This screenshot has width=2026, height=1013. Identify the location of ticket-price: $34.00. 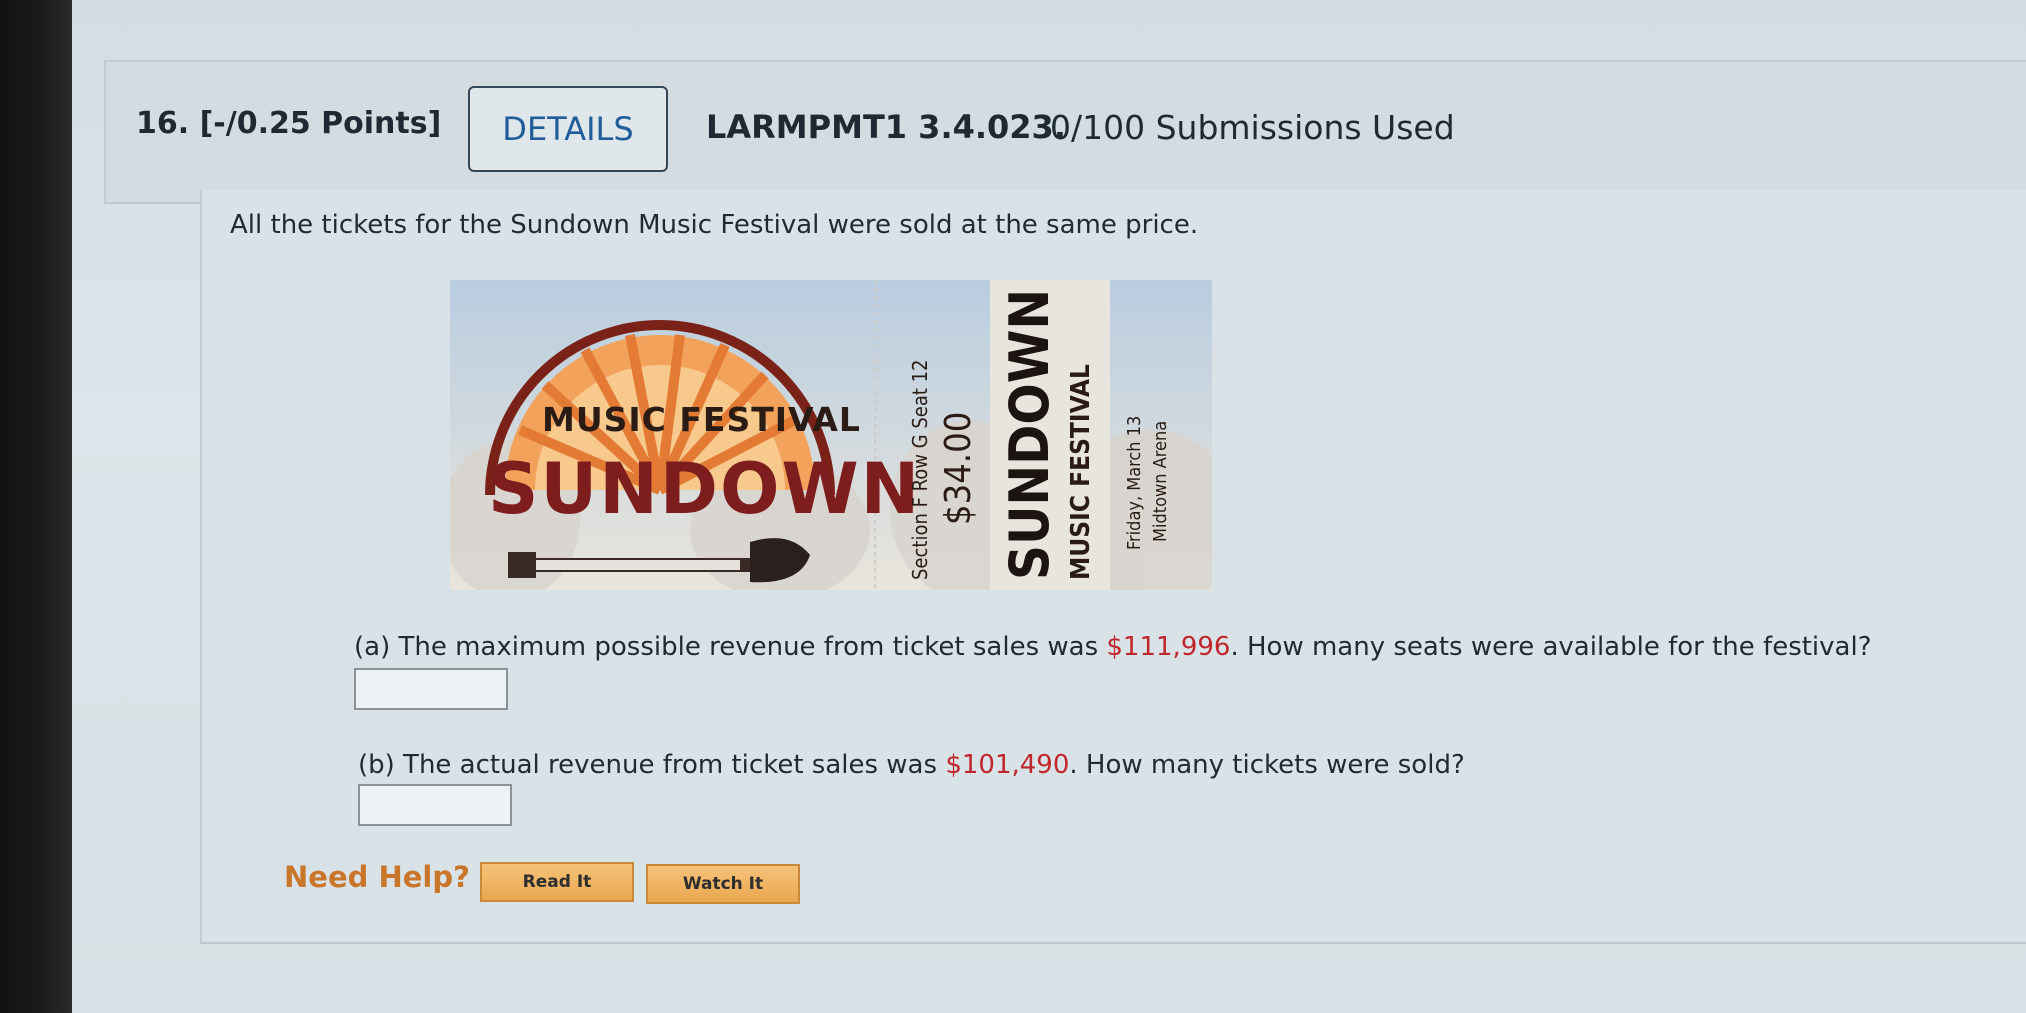
(958, 468).